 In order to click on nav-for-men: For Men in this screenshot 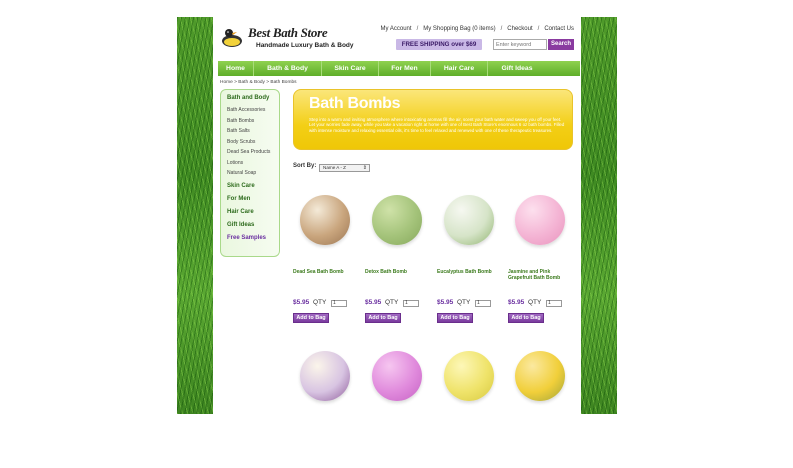, I will do `click(405, 68)`.